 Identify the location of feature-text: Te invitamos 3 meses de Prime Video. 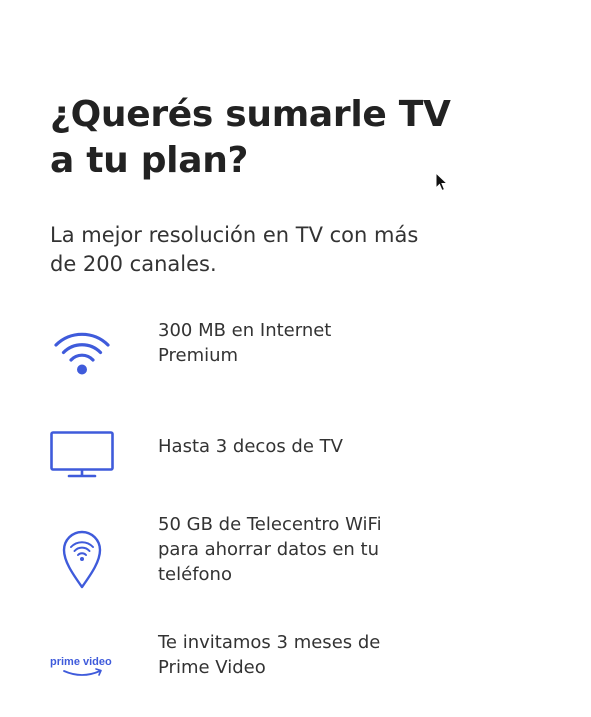
(293, 655).